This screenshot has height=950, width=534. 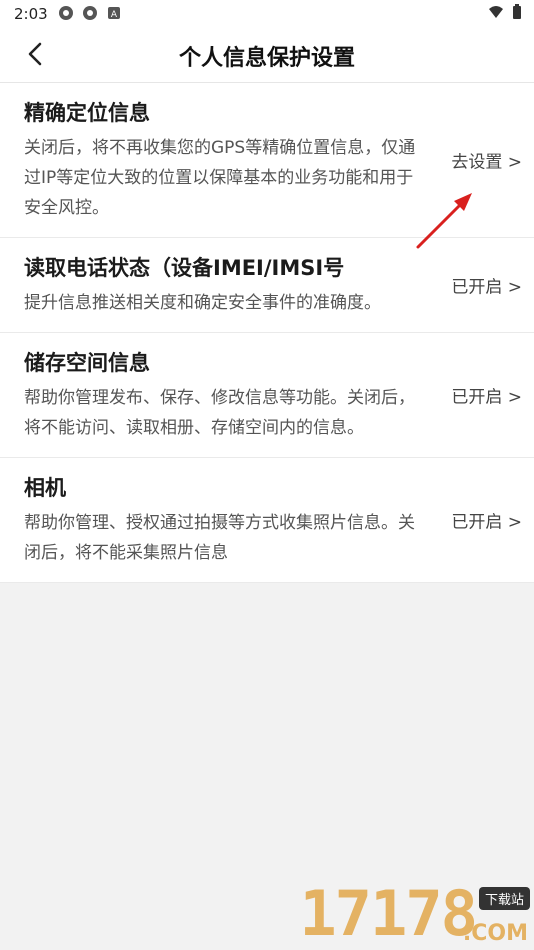 What do you see at coordinates (504, 898) in the screenshot?
I see `watermark-badge: 下载站` at bounding box center [504, 898].